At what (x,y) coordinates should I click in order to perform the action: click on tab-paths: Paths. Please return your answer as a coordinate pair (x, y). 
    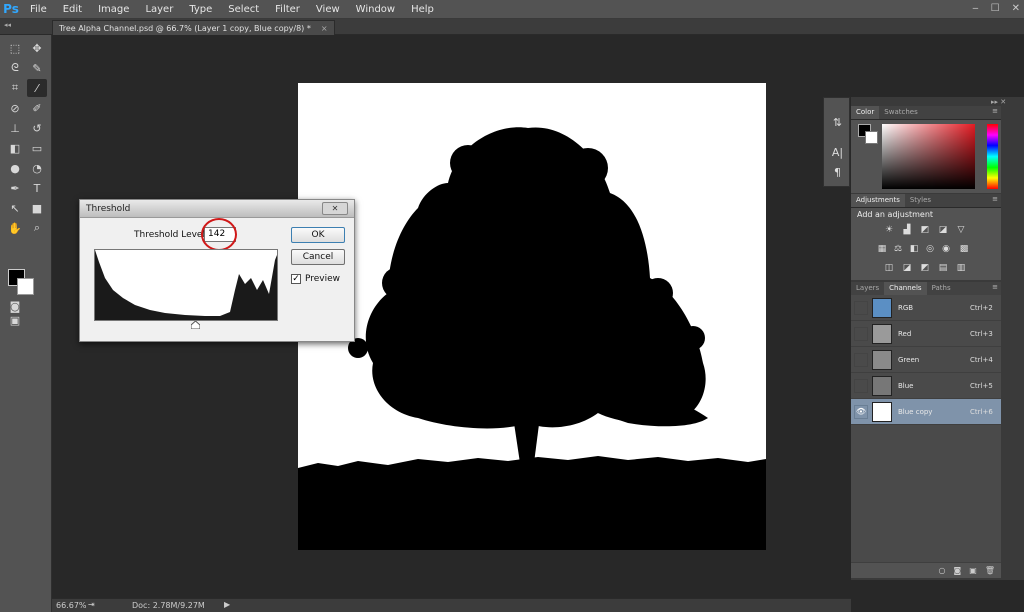
    Looking at the image, I should click on (941, 288).